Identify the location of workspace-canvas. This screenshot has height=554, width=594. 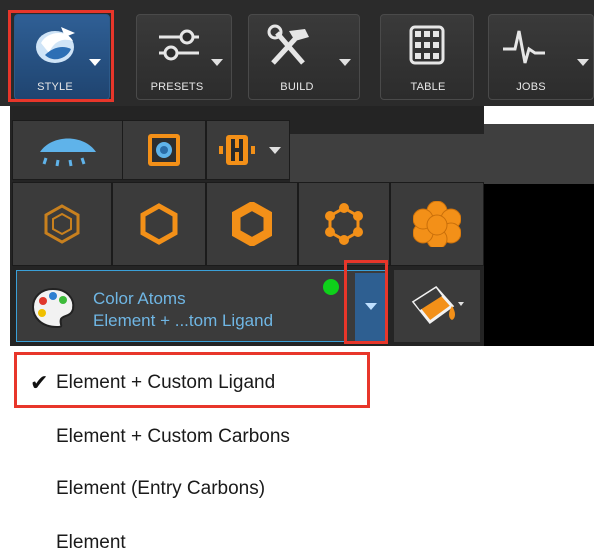
(539, 265).